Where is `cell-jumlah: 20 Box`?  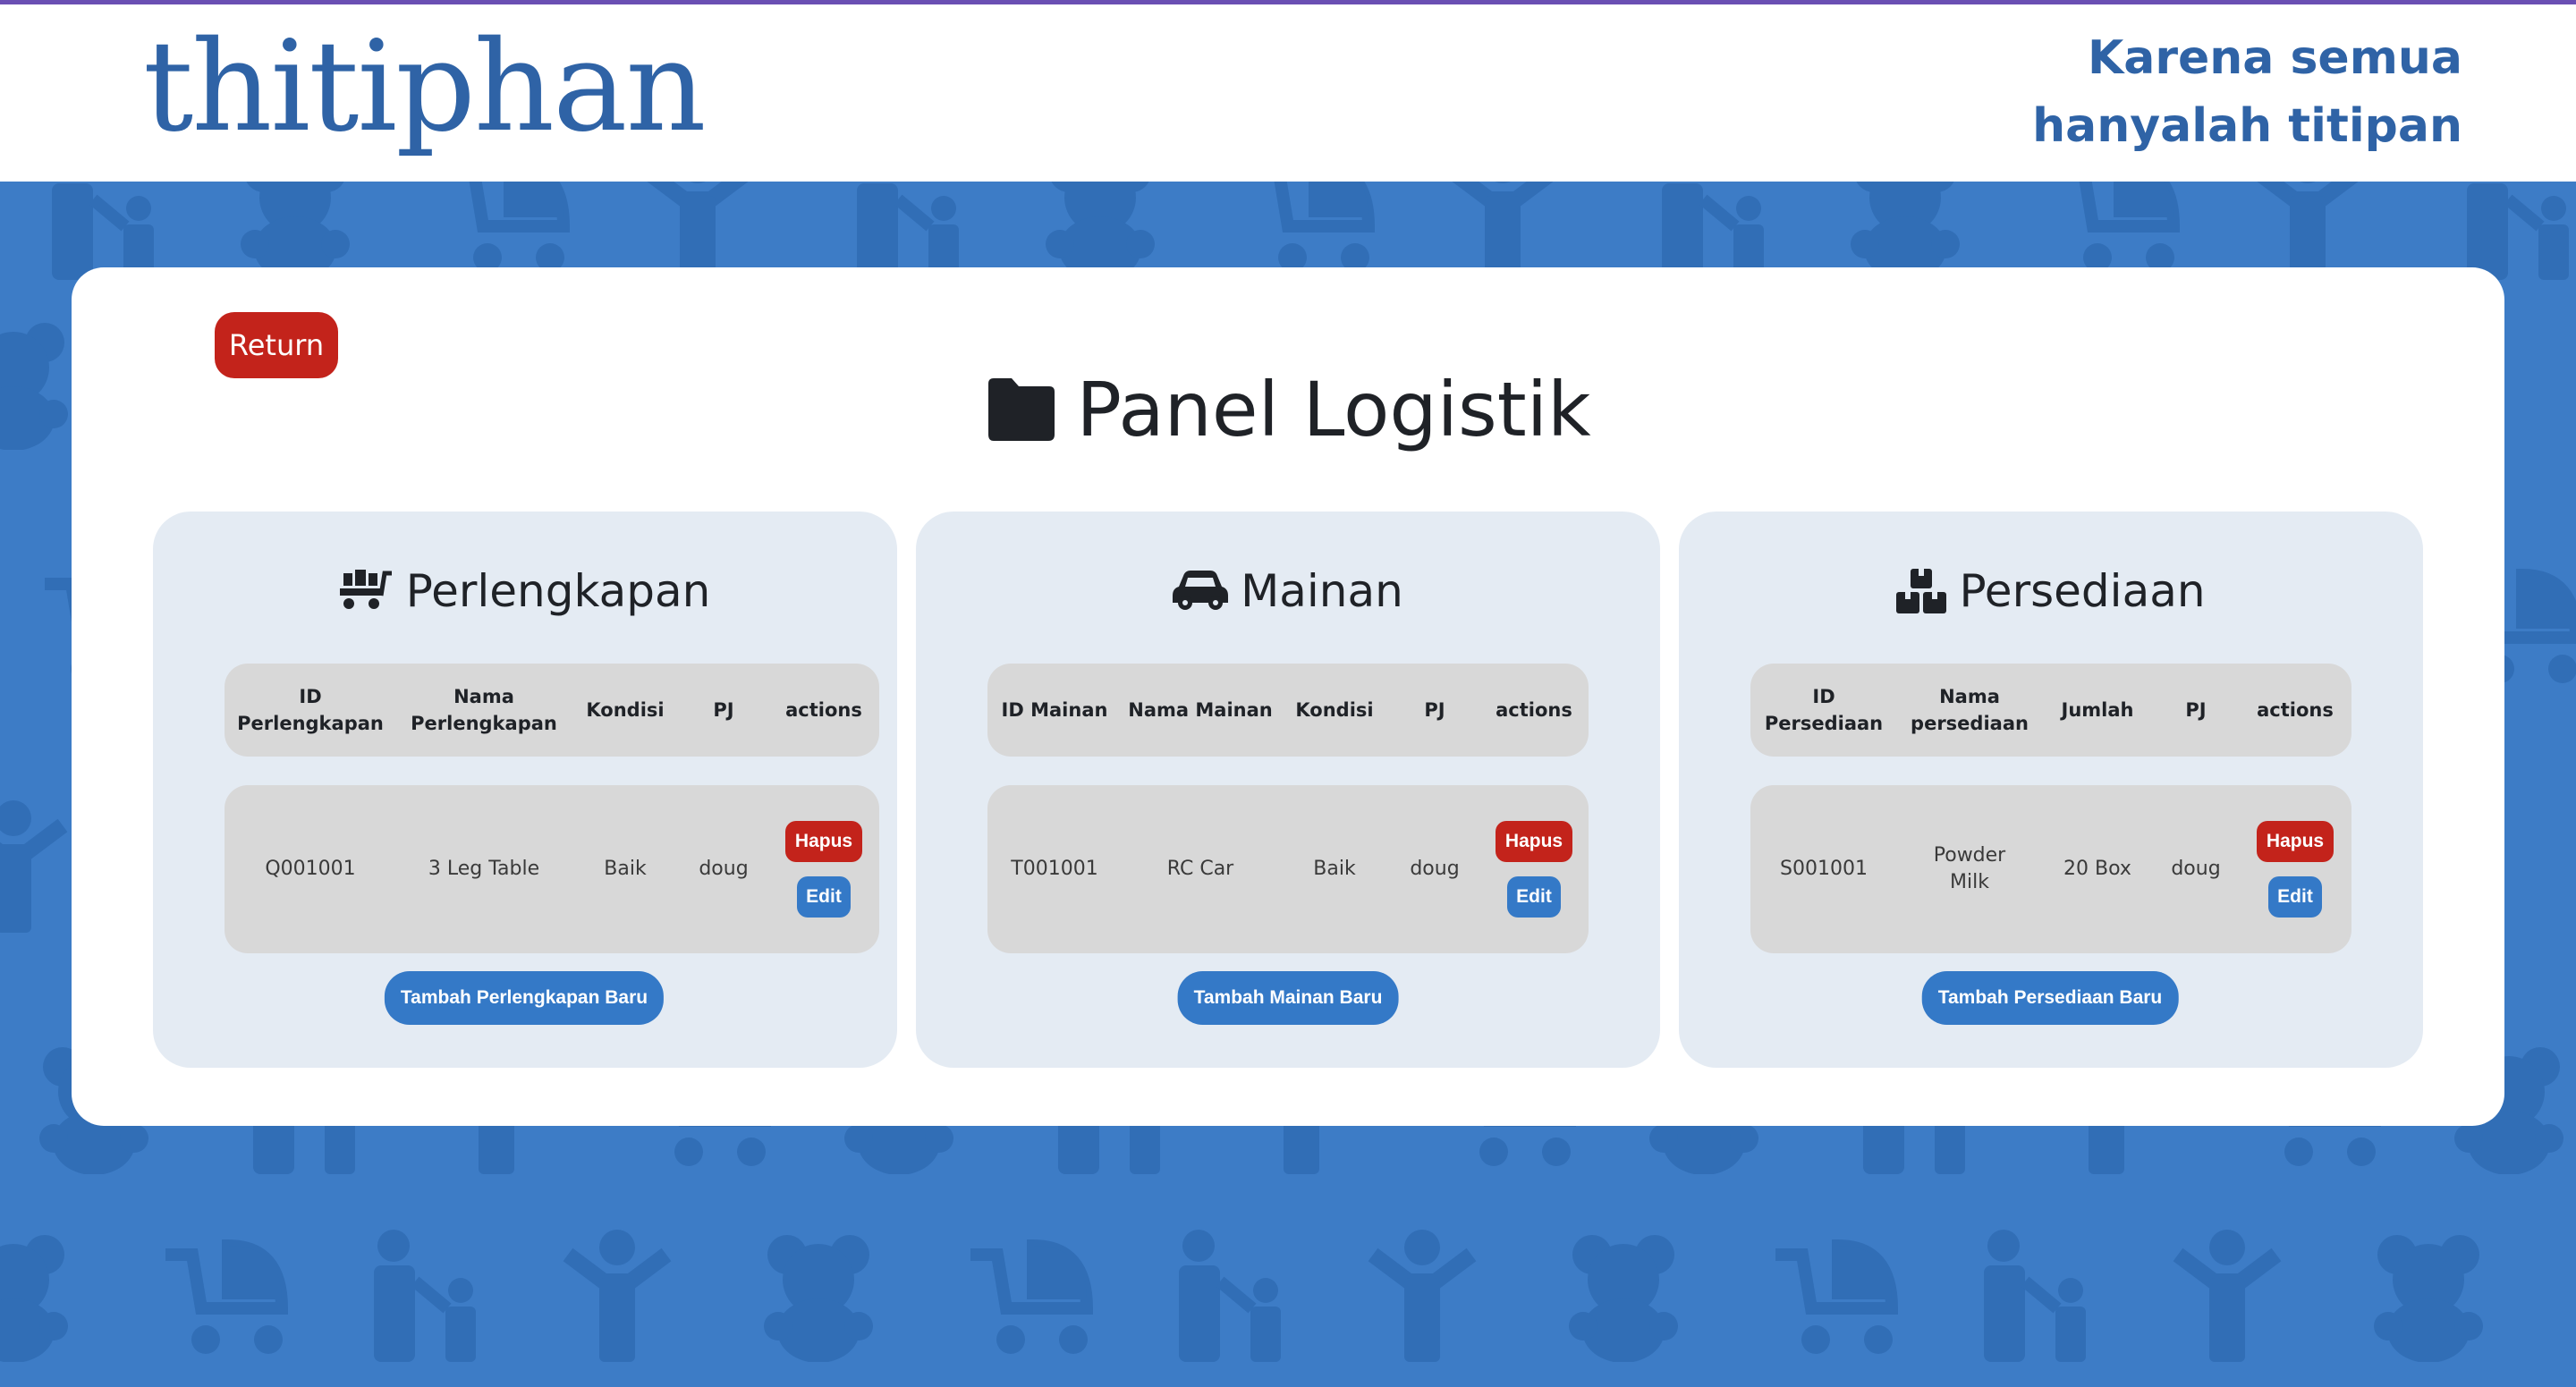
cell-jumlah: 20 Box is located at coordinates (2097, 869).